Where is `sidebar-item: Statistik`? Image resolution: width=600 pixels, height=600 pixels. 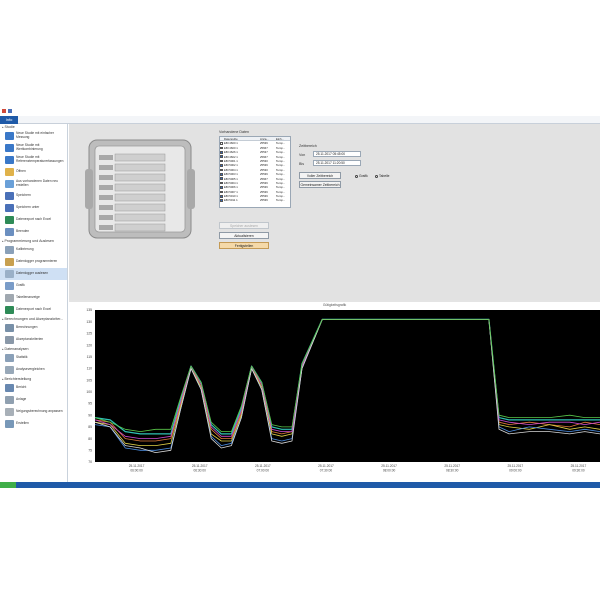 sidebar-item: Statistik is located at coordinates (33, 358).